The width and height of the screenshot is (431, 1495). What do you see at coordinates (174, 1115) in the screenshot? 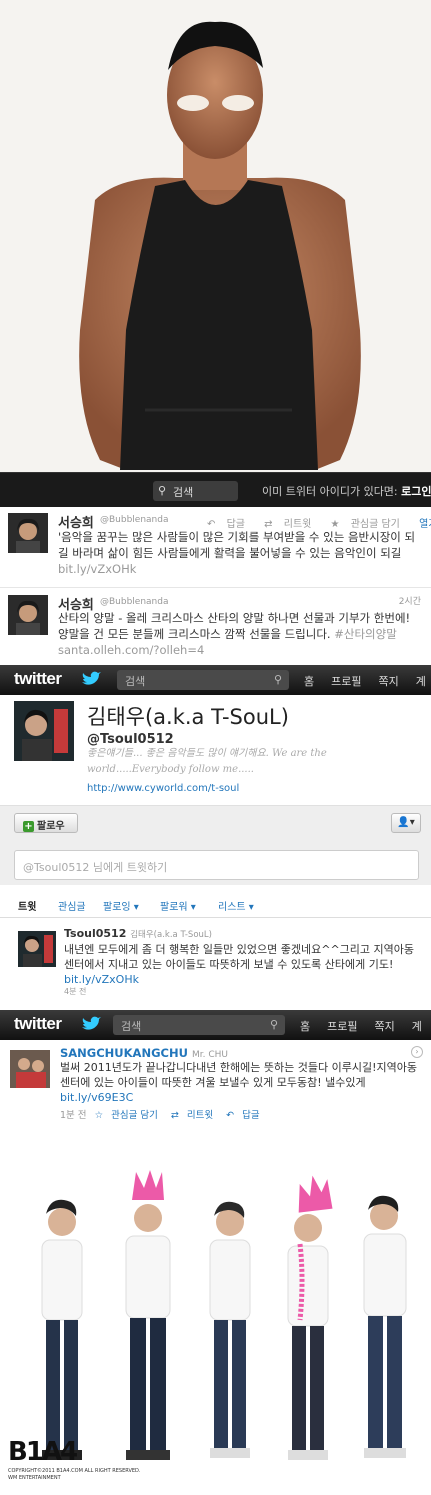
I see `retweet-icon: ⇄` at bounding box center [174, 1115].